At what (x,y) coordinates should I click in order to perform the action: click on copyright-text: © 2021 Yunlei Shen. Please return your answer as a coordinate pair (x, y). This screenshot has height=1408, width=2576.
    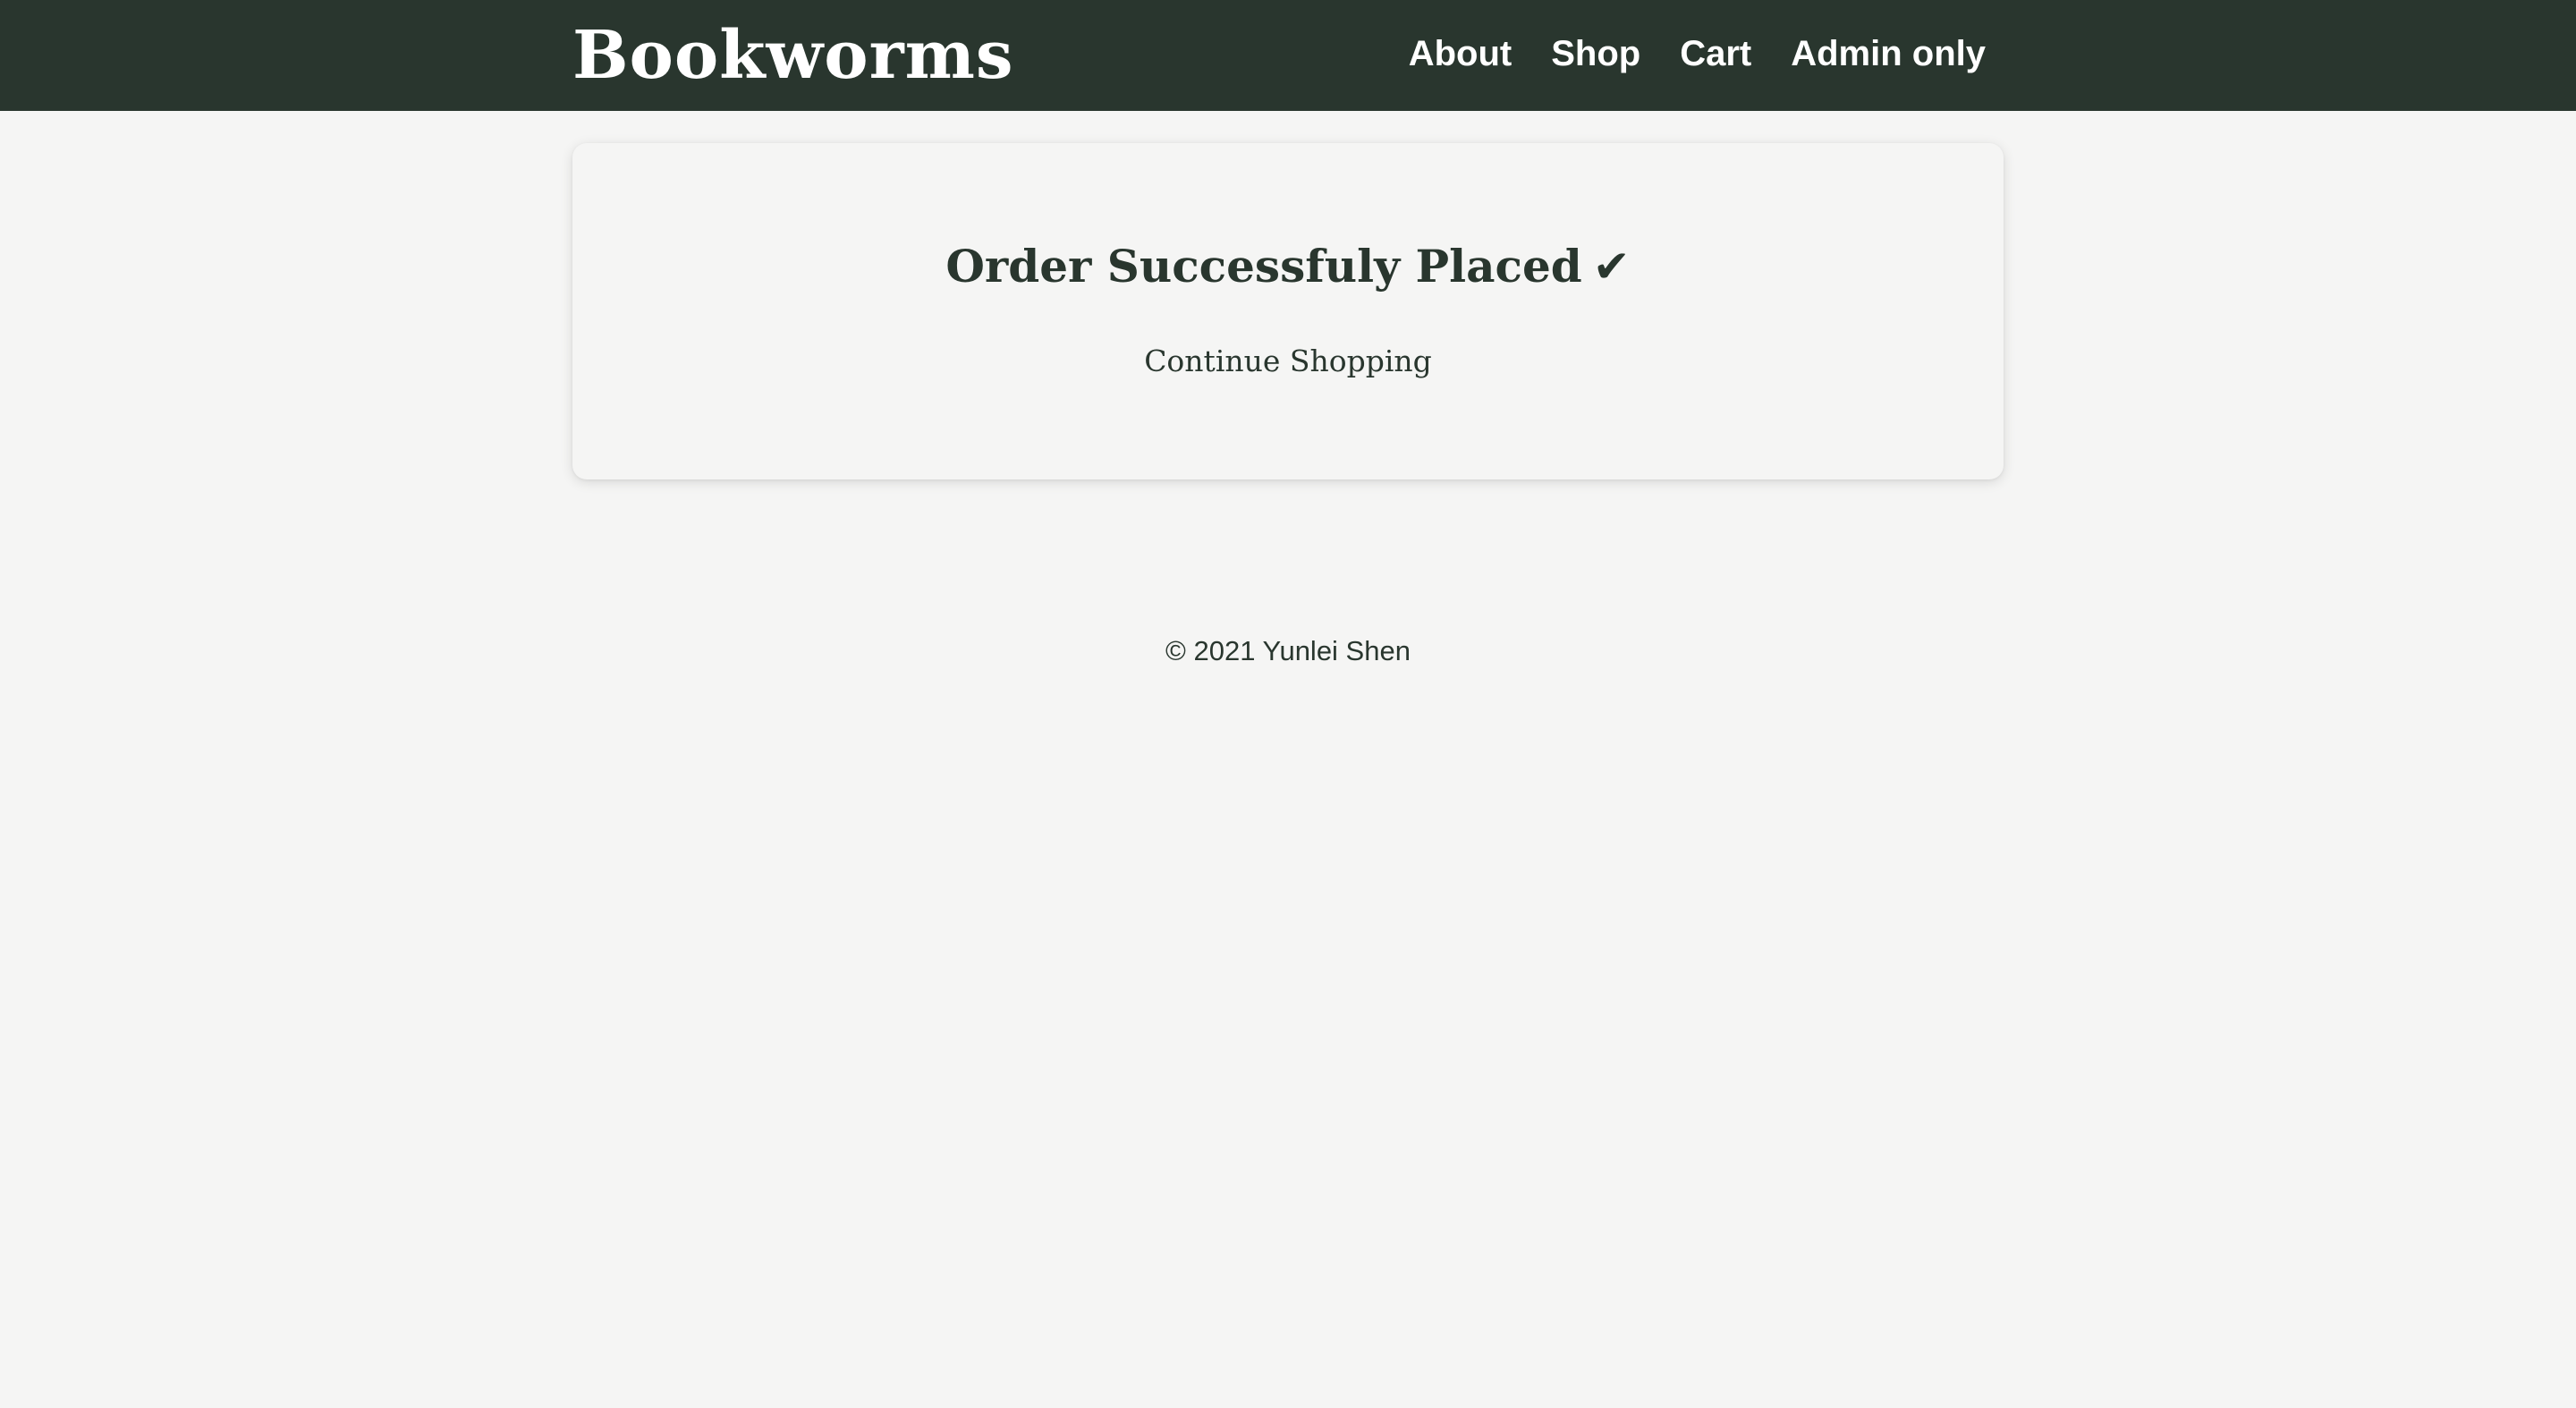
    Looking at the image, I should click on (1288, 650).